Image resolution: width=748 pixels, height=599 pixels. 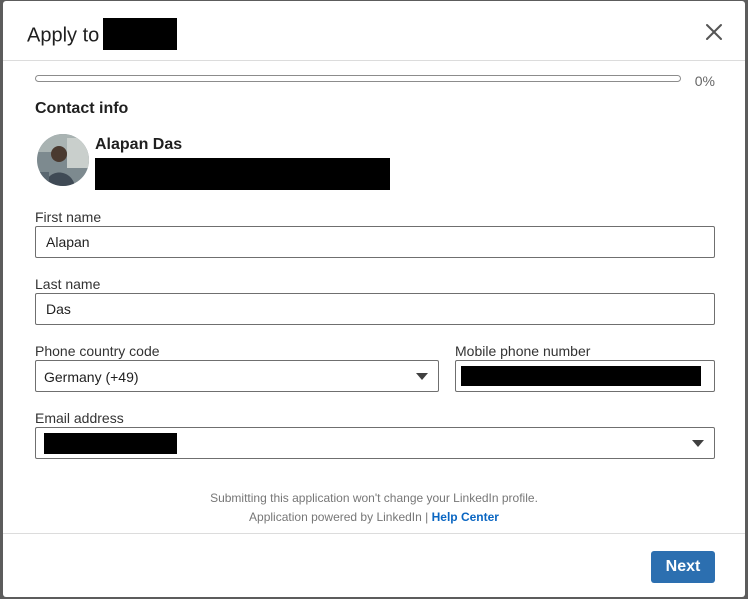 I want to click on progress-percent: 0%, so click(x=704, y=81).